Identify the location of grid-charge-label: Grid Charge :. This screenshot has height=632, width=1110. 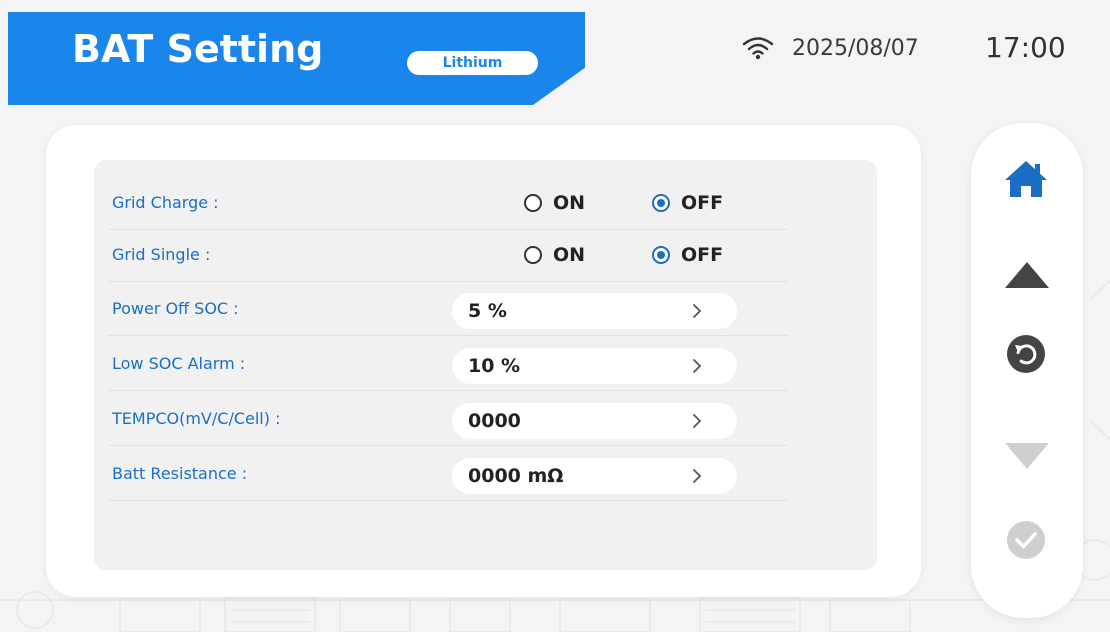
(165, 202).